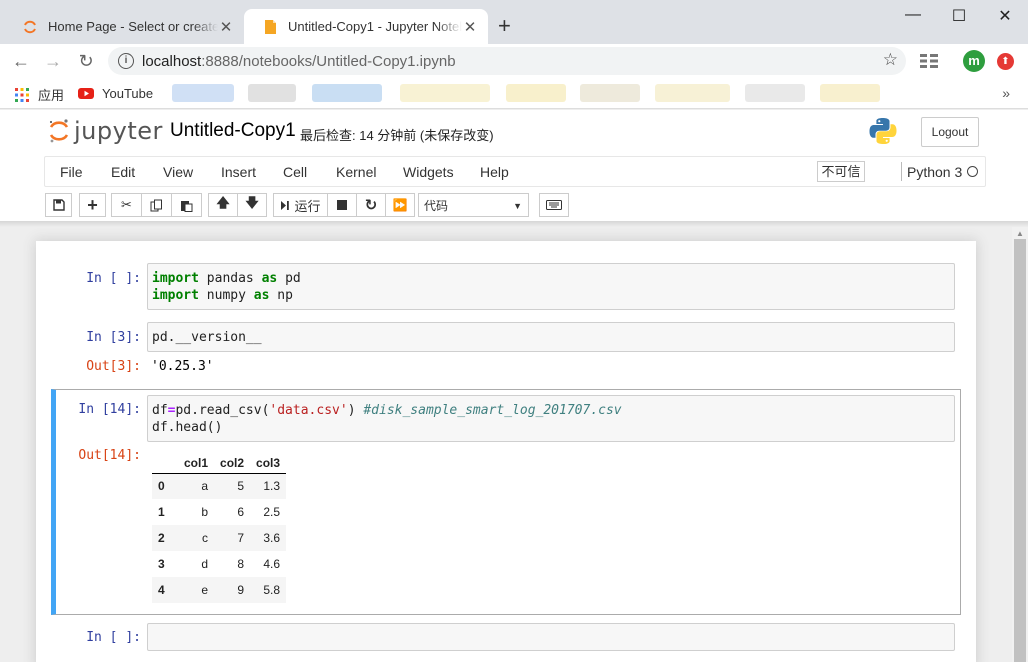 The width and height of the screenshot is (1028, 662). What do you see at coordinates (241, 486) in the screenshot?
I see `table-cell: 5` at bounding box center [241, 486].